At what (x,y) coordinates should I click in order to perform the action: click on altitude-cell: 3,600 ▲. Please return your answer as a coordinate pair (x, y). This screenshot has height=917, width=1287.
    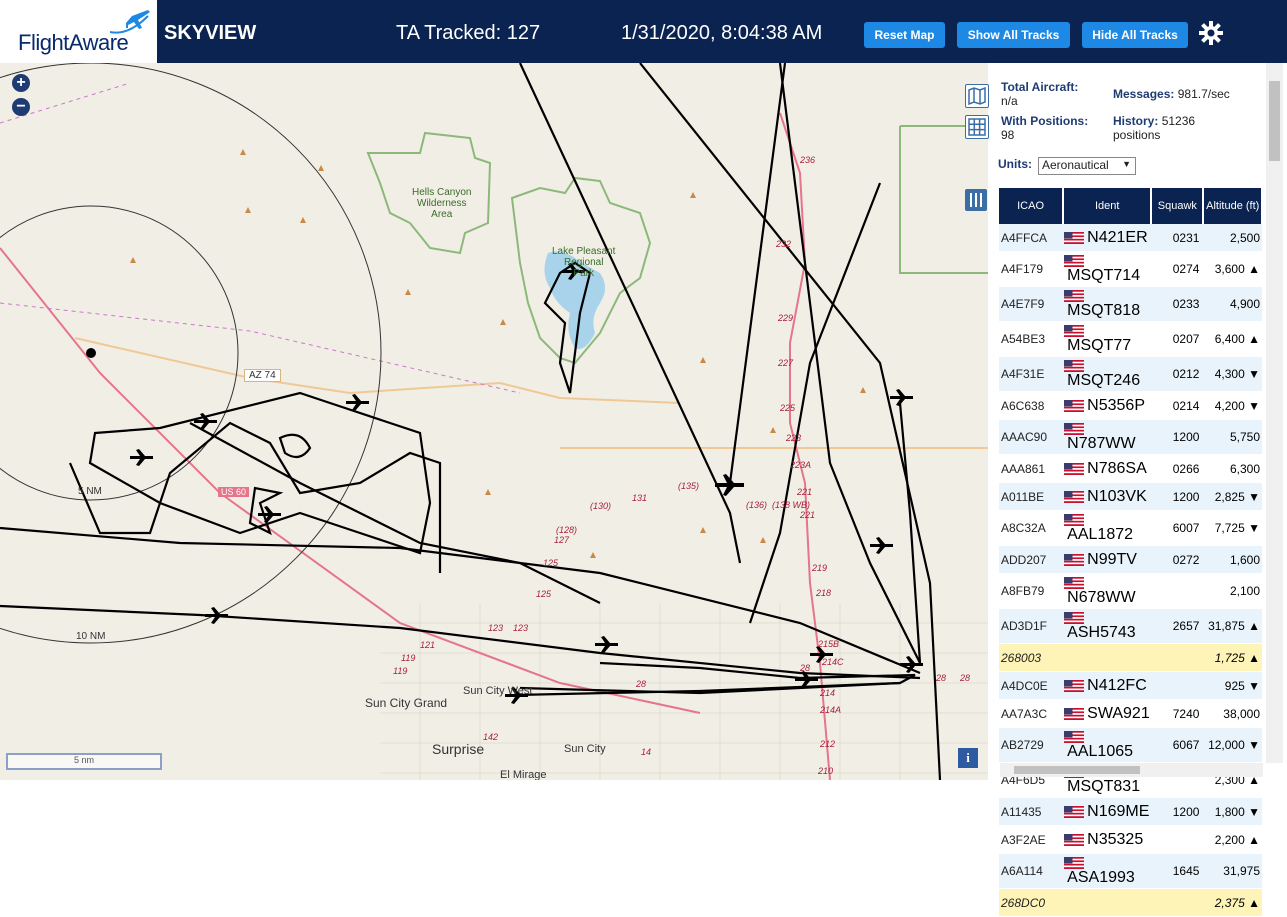
    Looking at the image, I should click on (1232, 269).